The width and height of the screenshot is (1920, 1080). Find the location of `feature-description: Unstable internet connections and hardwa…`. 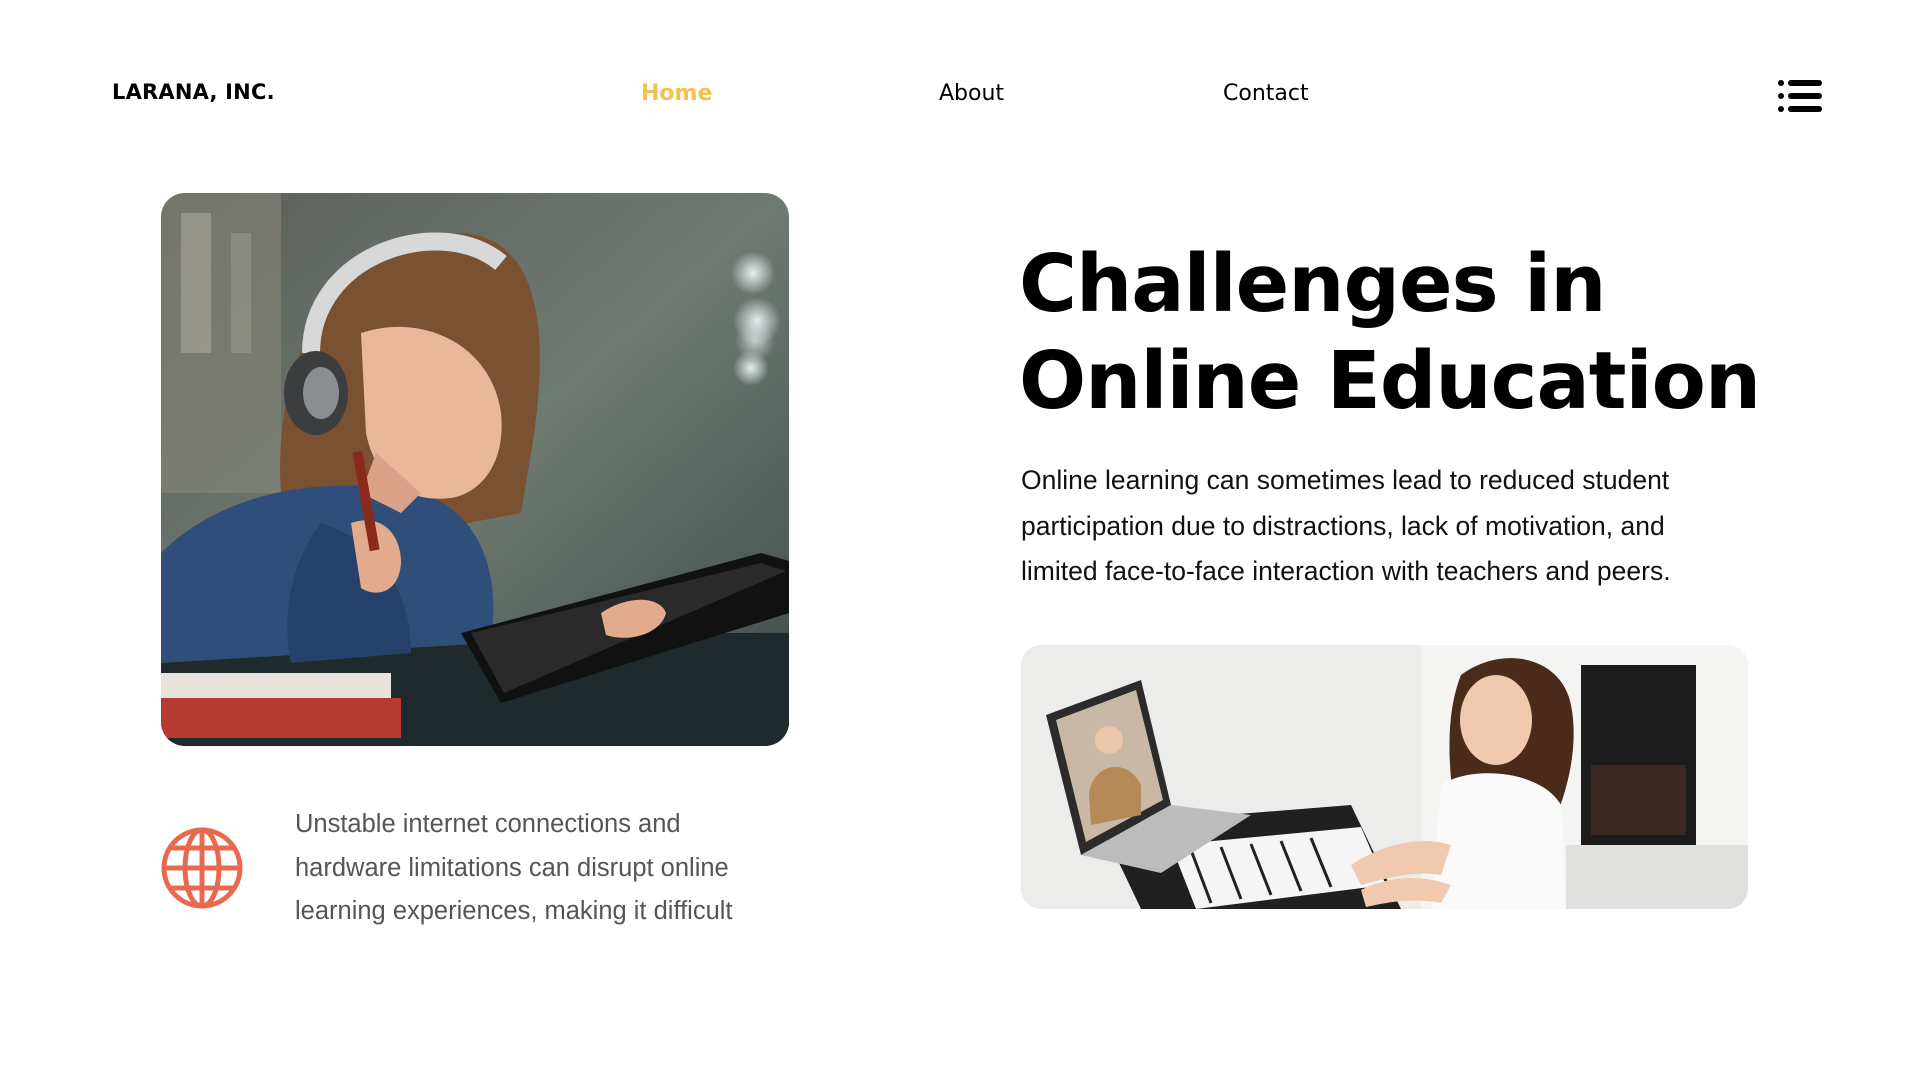

feature-description: Unstable internet connections and hardwa… is located at coordinates (514, 867).